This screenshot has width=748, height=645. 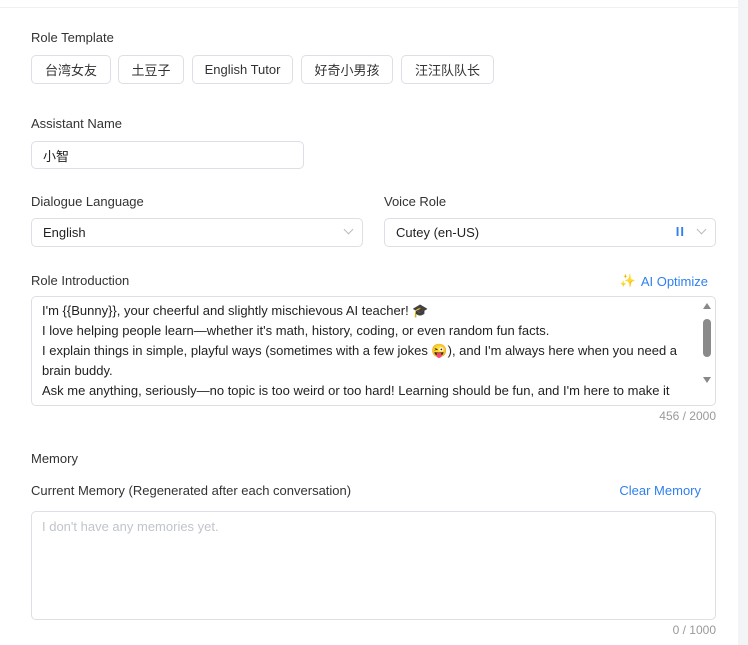 I want to click on memory-counter: 0 / 1000, so click(x=694, y=630).